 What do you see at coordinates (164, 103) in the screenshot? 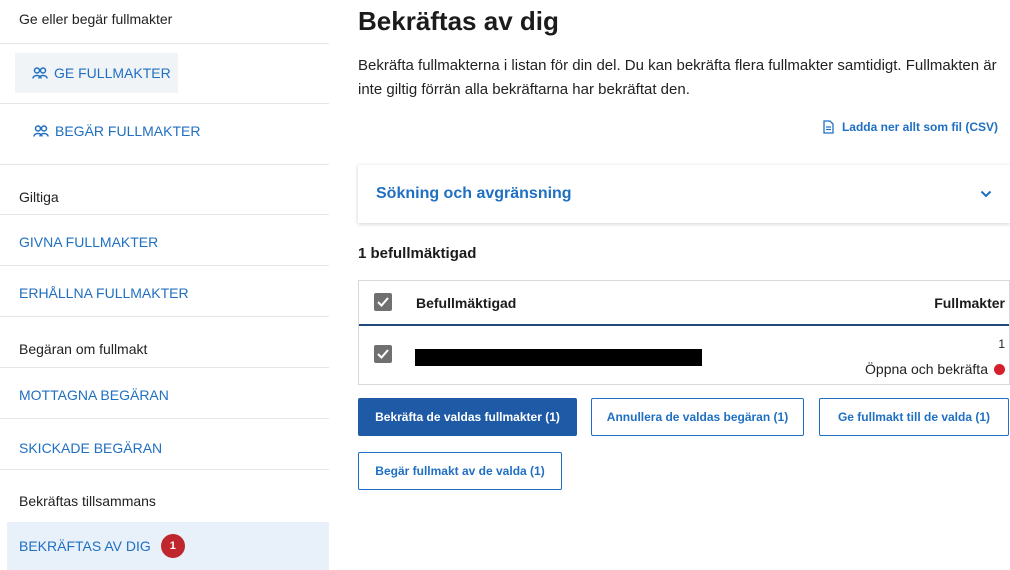
I see `divider` at bounding box center [164, 103].